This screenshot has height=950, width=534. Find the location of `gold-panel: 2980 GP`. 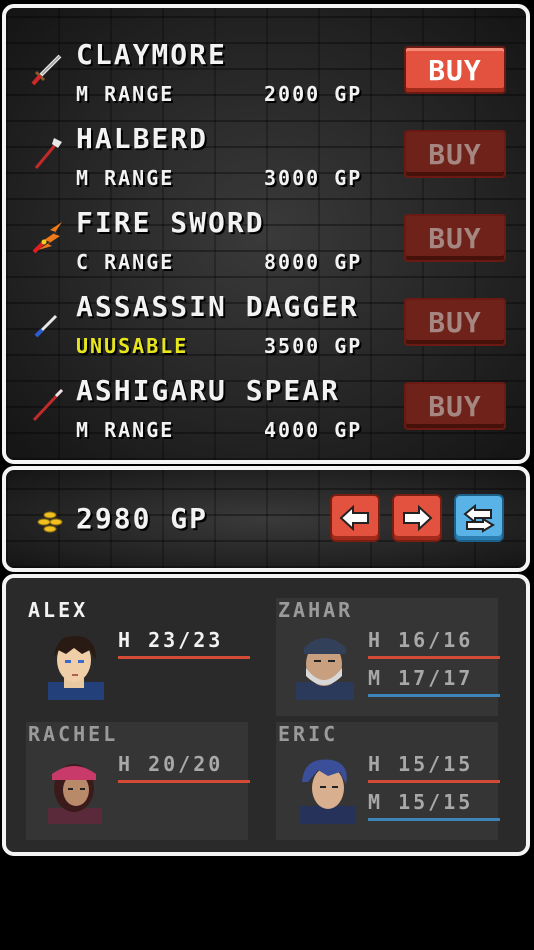

gold-panel: 2980 GP is located at coordinates (266, 519).